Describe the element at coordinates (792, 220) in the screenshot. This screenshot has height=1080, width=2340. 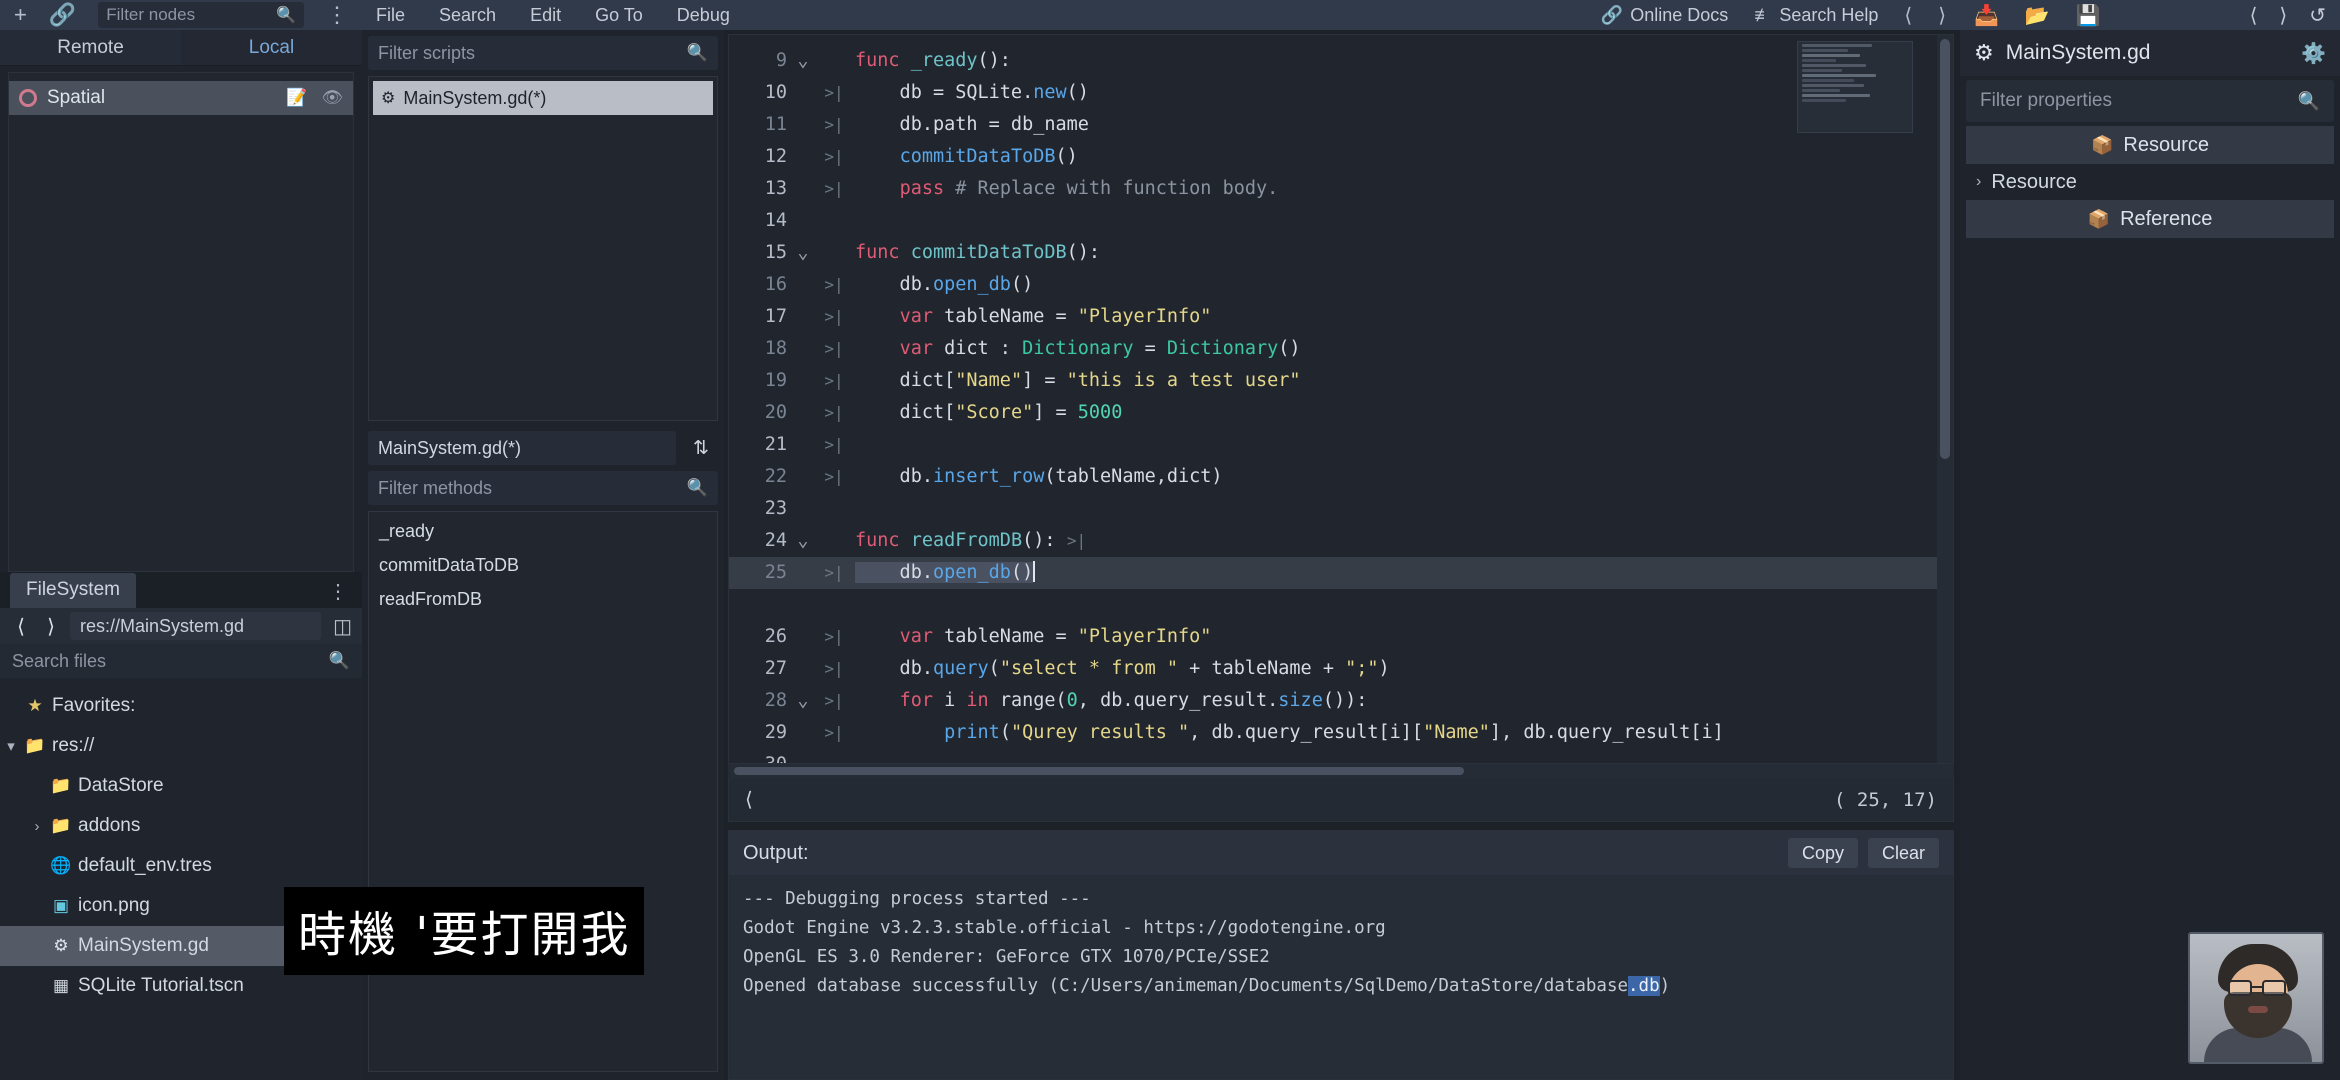
I see `code-line: 14` at that location.